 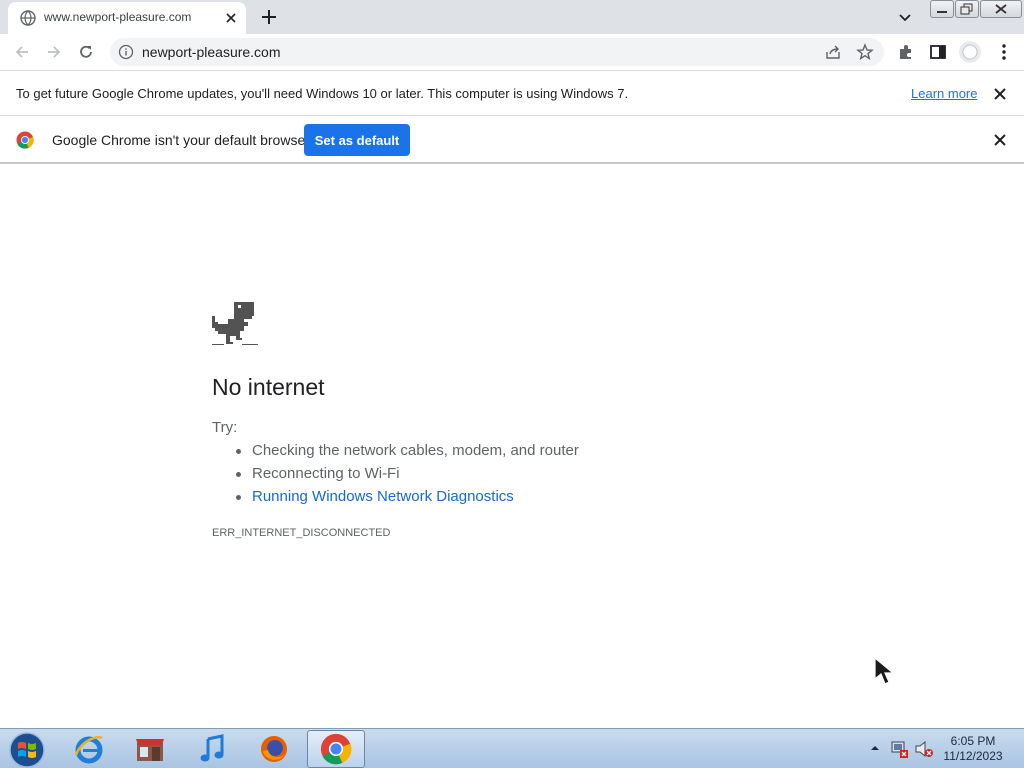 I want to click on clock-time: 6:05 PM, so click(x=973, y=741).